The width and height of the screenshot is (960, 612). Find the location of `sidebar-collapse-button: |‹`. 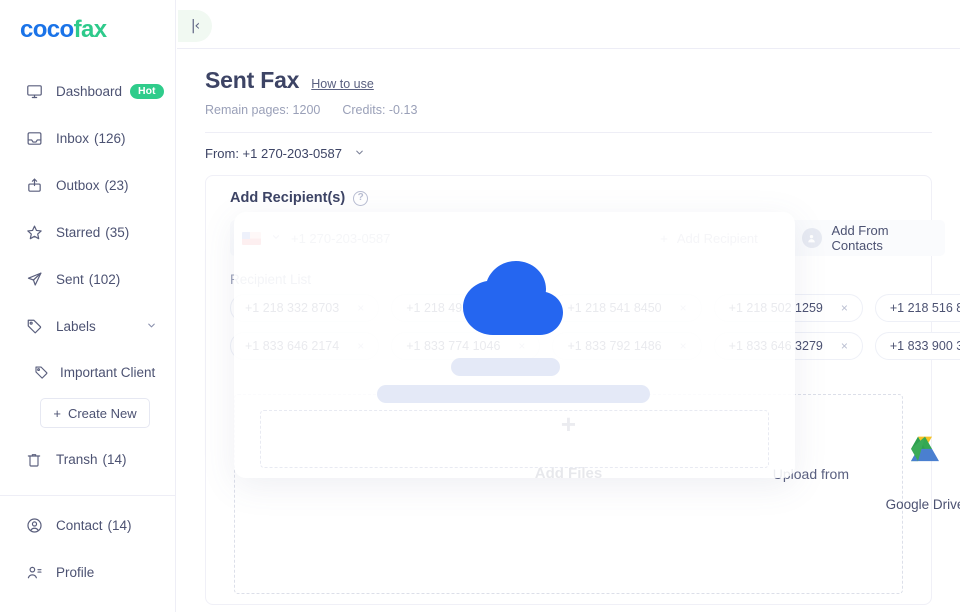

sidebar-collapse-button: |‹ is located at coordinates (195, 26).